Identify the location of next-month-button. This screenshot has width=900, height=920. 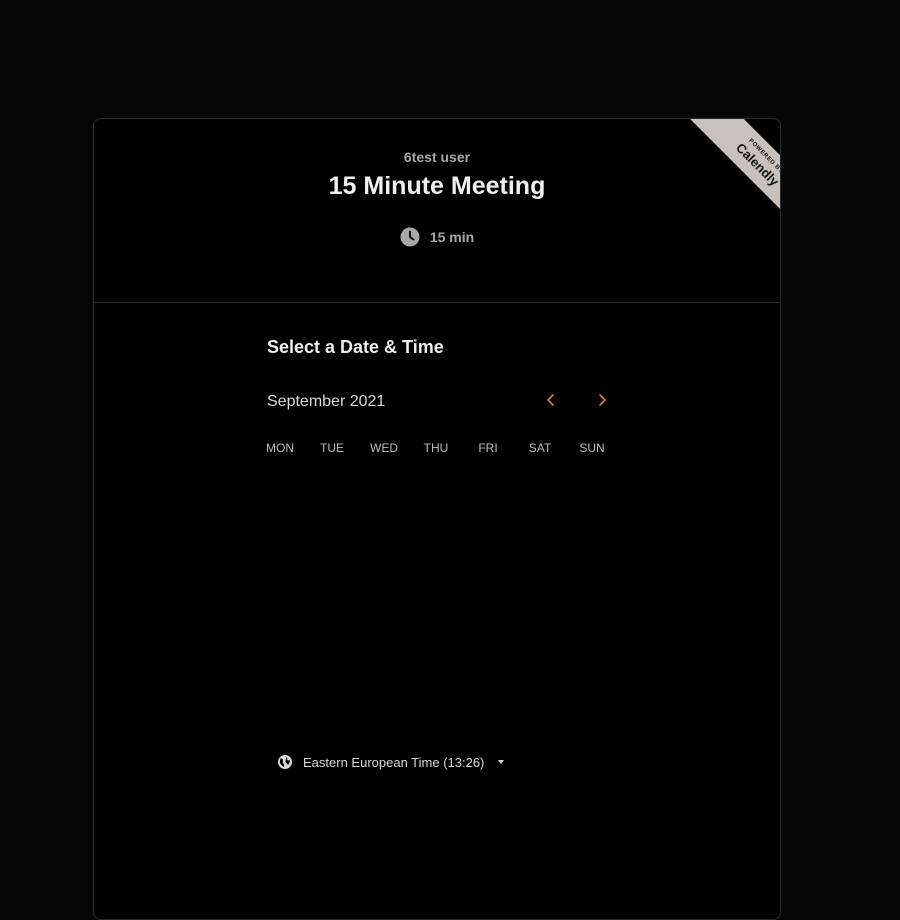
(602, 400).